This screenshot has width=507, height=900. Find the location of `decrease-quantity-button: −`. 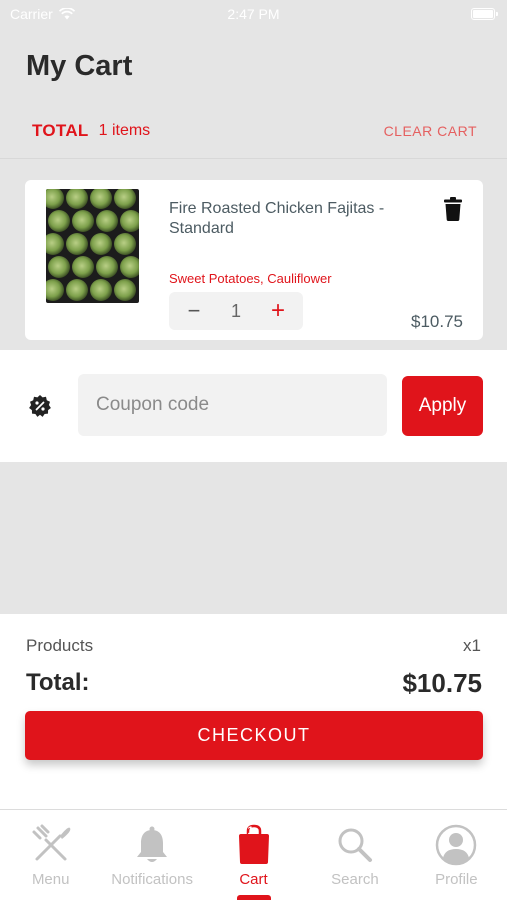

decrease-quantity-button: − is located at coordinates (194, 311).